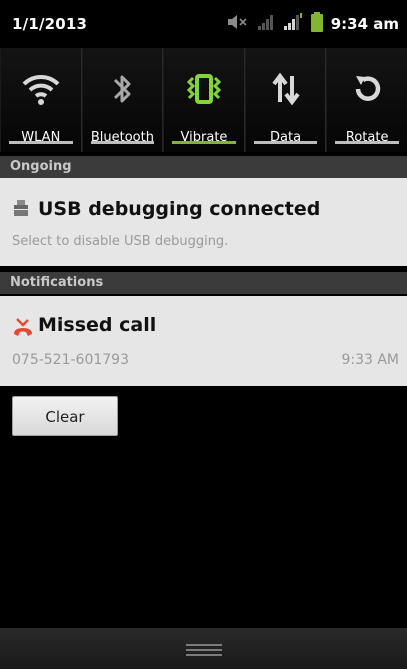 The width and height of the screenshot is (407, 669). Describe the element at coordinates (266, 24) in the screenshot. I see `signal-weak-icon` at that location.